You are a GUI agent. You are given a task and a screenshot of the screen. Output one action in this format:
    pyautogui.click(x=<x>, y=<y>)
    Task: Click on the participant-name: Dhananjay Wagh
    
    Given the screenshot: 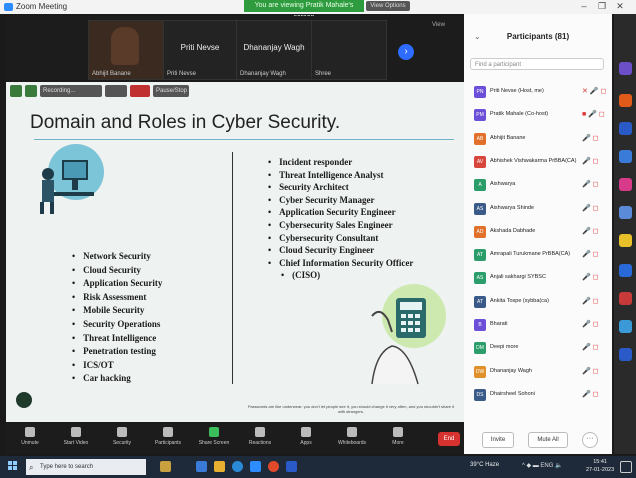 What is the action you would take?
    pyautogui.click(x=511, y=370)
    